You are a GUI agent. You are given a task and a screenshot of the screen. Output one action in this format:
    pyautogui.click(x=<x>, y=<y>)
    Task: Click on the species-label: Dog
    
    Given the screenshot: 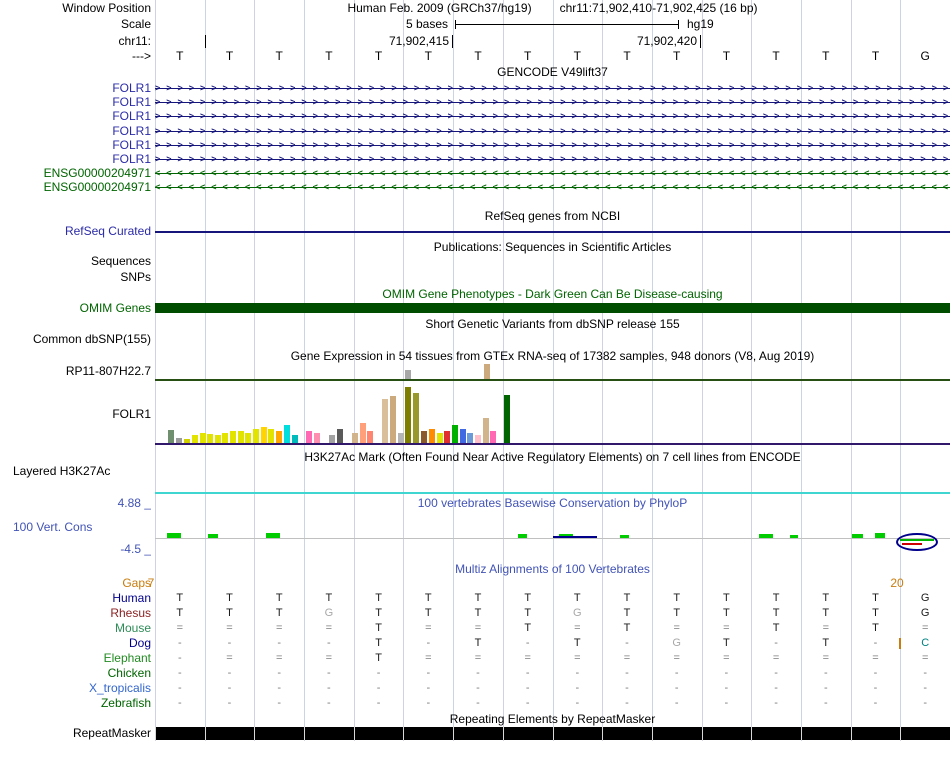 What is the action you would take?
    pyautogui.click(x=75, y=643)
    